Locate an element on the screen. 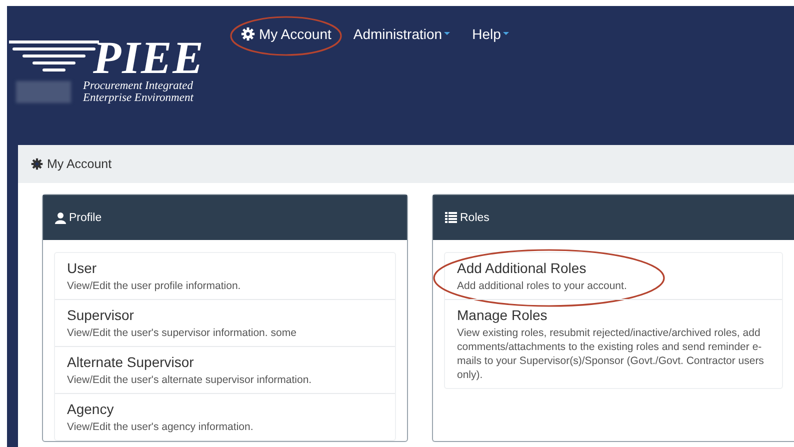 Image resolution: width=794 pixels, height=447 pixels. item-description: View/Edit the user profile information. is located at coordinates (154, 286).